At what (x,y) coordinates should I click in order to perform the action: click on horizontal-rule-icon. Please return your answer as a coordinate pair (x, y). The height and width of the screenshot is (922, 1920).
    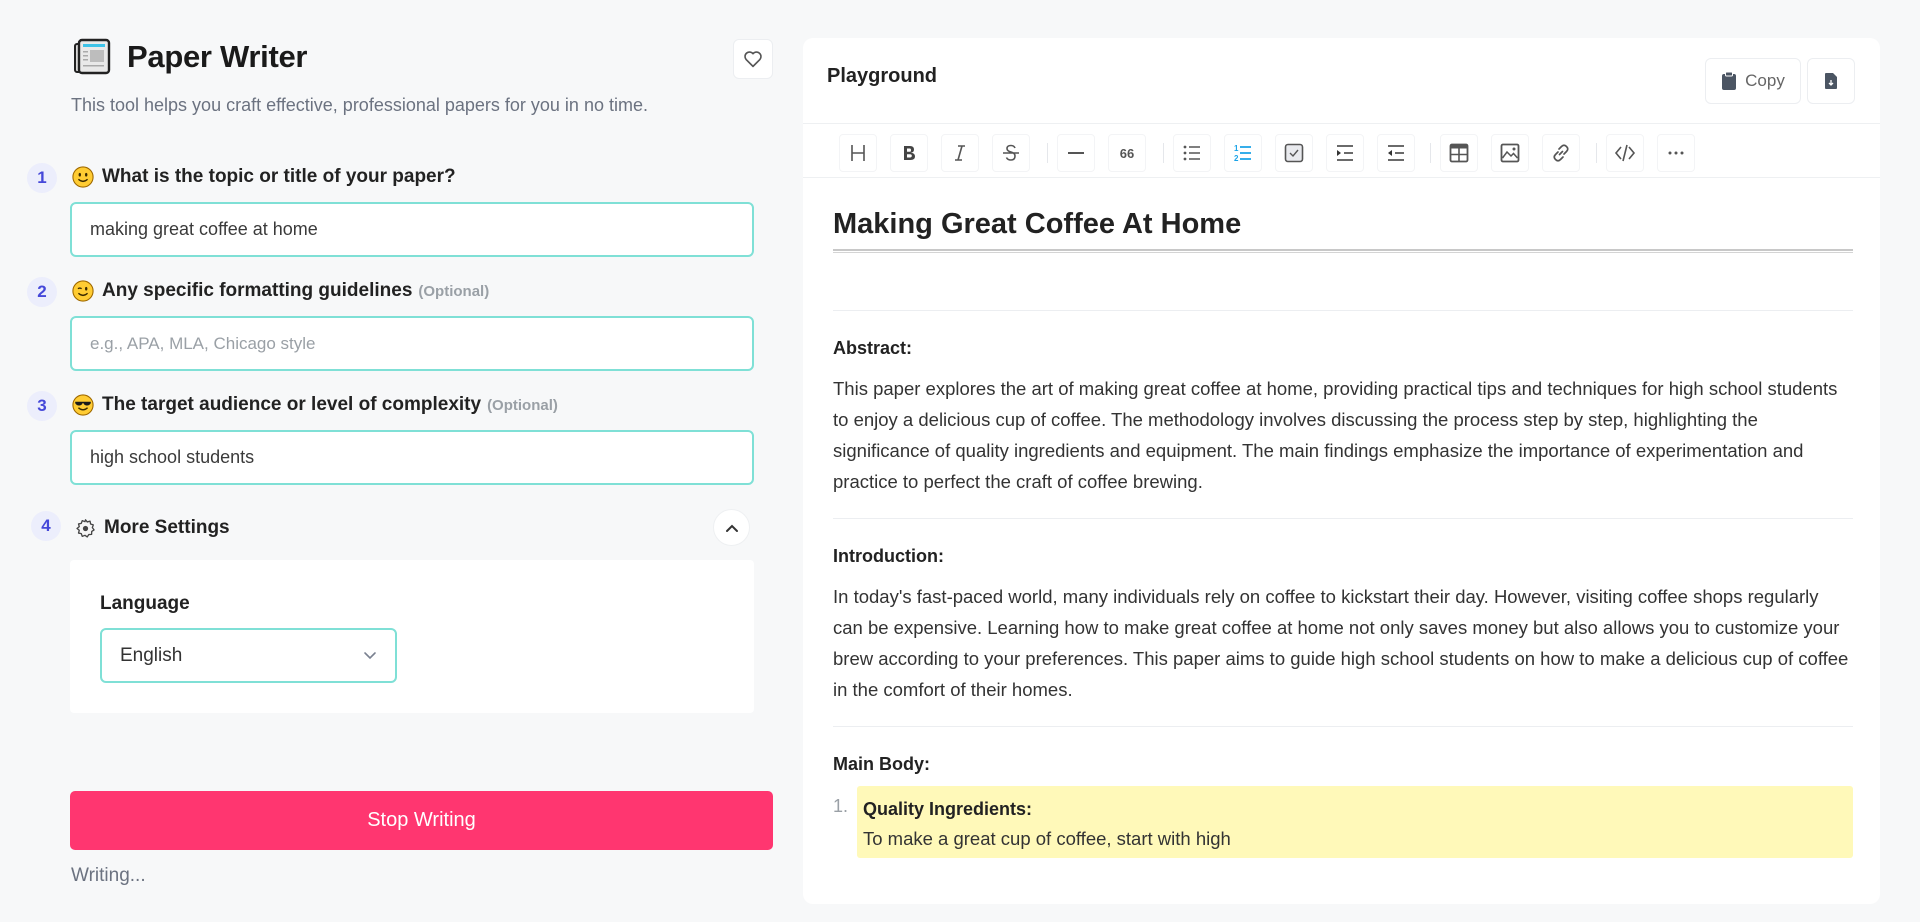
    Looking at the image, I should click on (1076, 153).